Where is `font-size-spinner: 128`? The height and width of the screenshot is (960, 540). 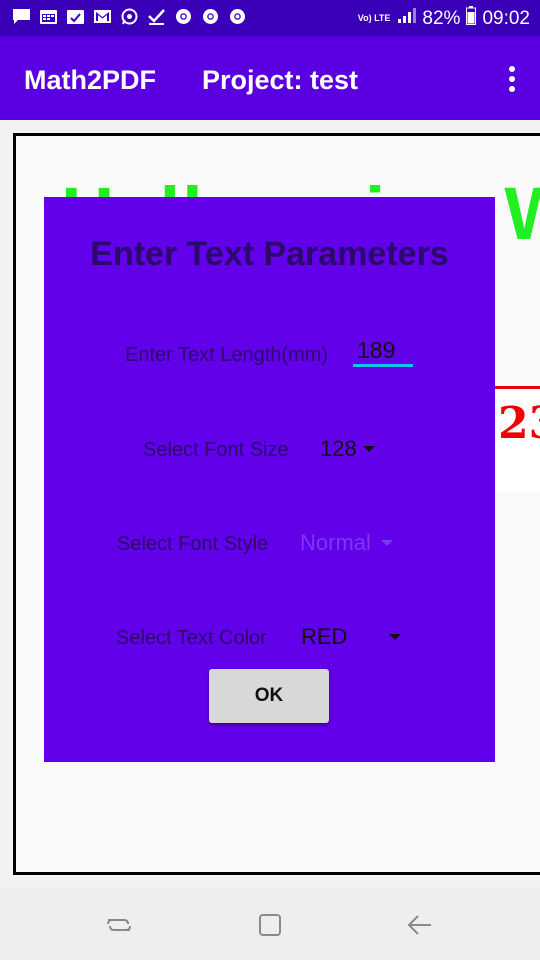 font-size-spinner: 128 is located at coordinates (347, 449).